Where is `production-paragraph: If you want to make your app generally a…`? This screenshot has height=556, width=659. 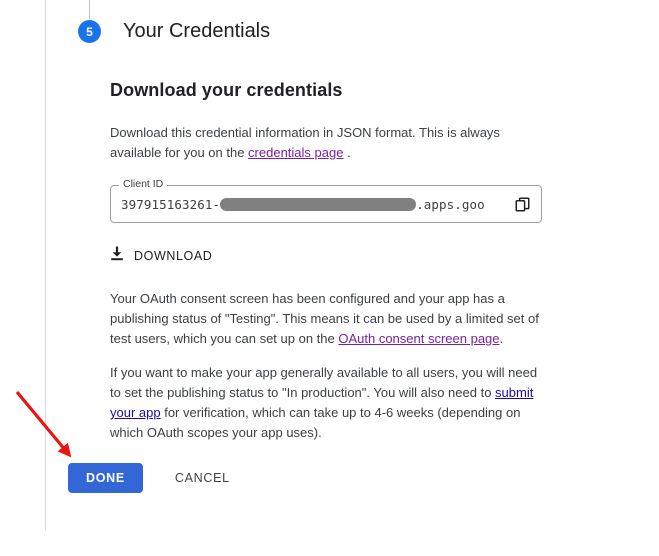 production-paragraph: If you want to make your app generally a… is located at coordinates (326, 403).